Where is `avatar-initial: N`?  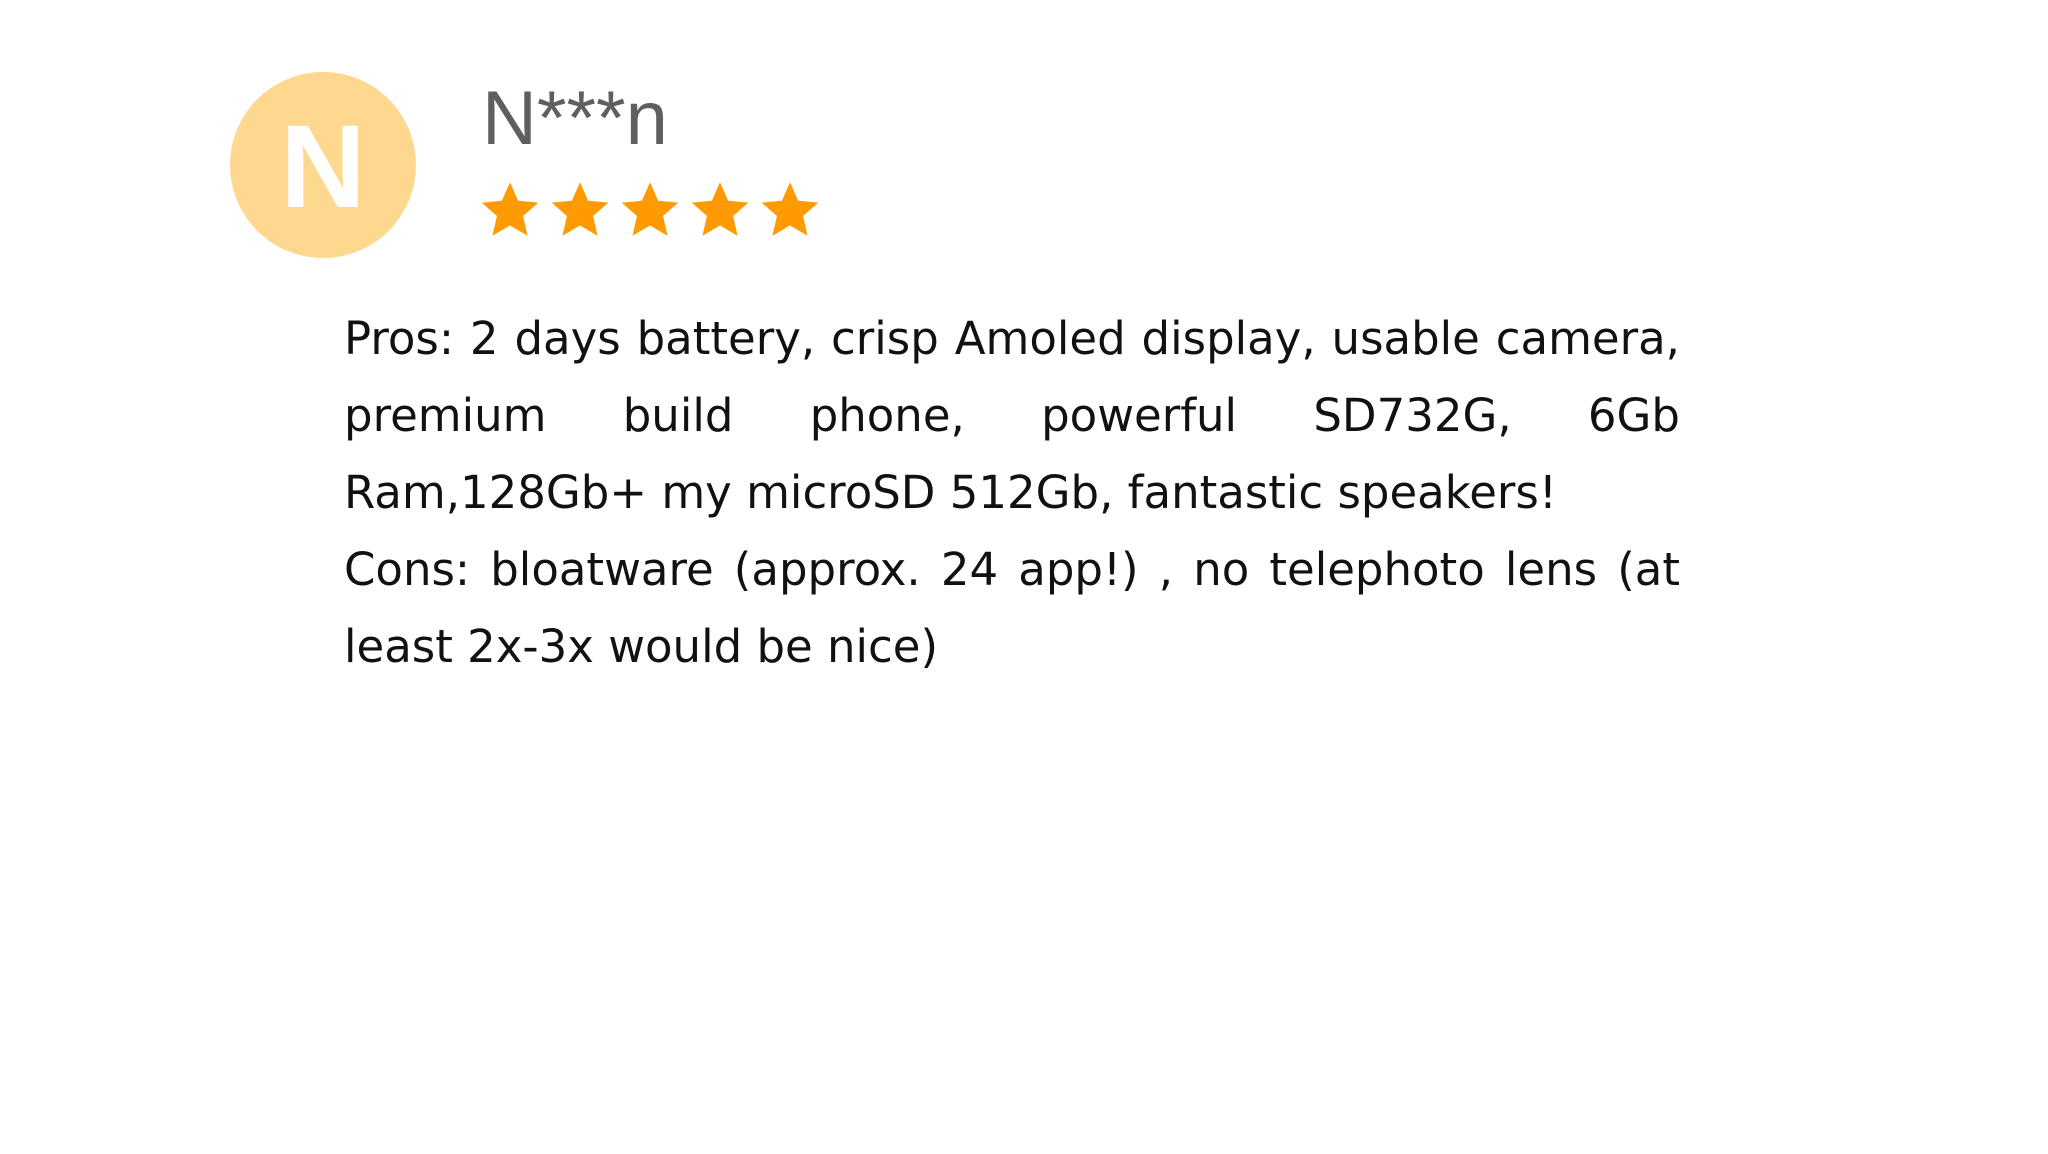 avatar-initial: N is located at coordinates (323, 167).